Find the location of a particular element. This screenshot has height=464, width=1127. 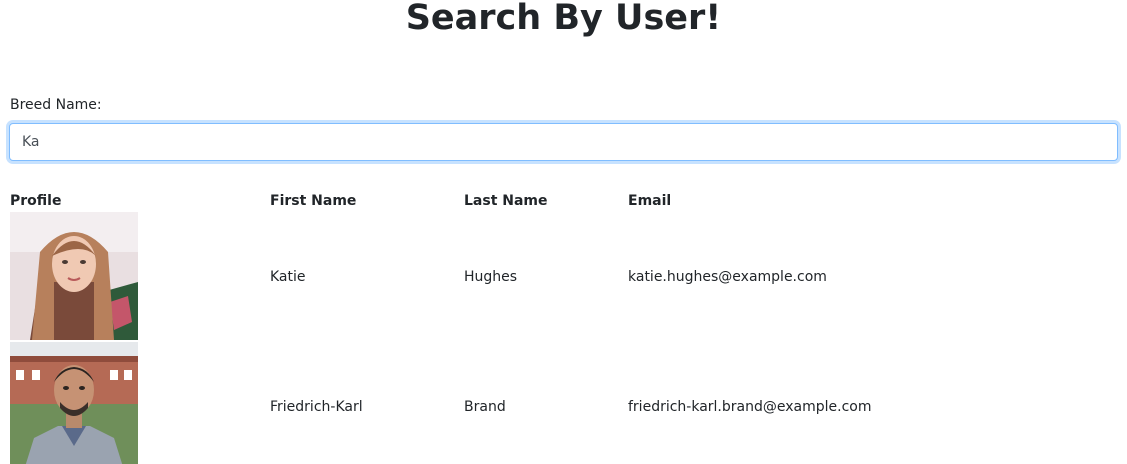

last-name-cell: Brand is located at coordinates (485, 407).